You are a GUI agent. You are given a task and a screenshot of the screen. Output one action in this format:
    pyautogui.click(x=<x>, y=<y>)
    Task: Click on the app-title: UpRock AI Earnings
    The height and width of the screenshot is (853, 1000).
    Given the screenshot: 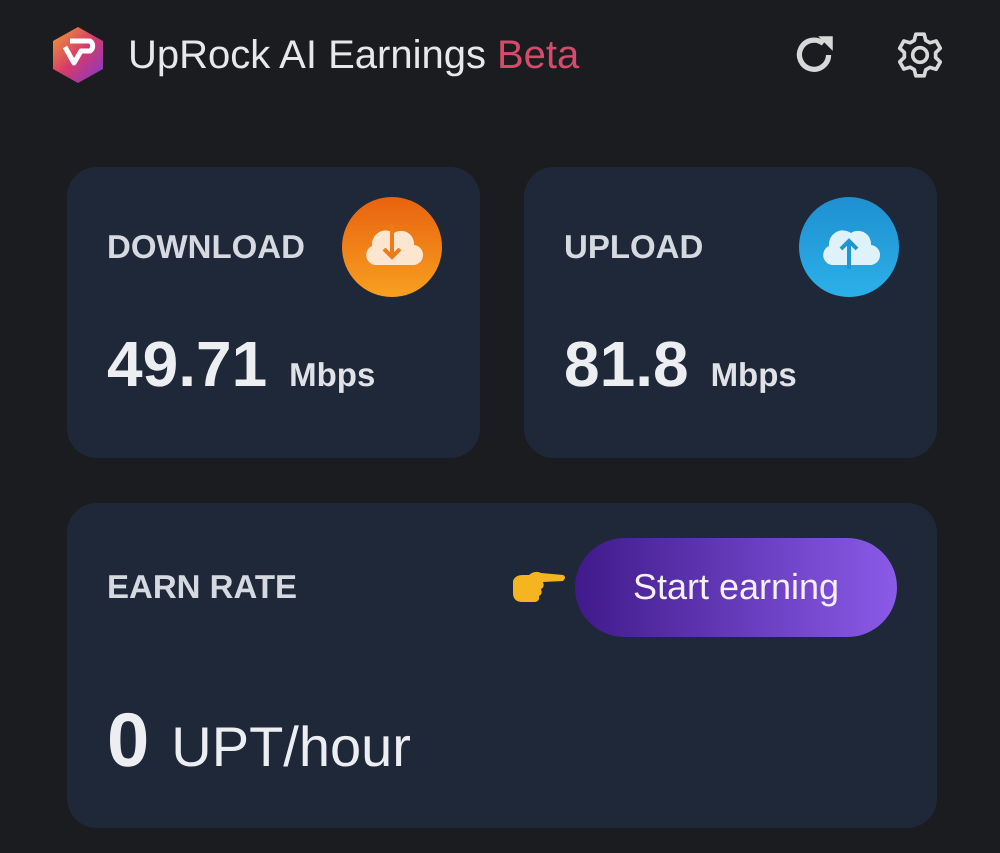 What is the action you would take?
    pyautogui.click(x=307, y=55)
    